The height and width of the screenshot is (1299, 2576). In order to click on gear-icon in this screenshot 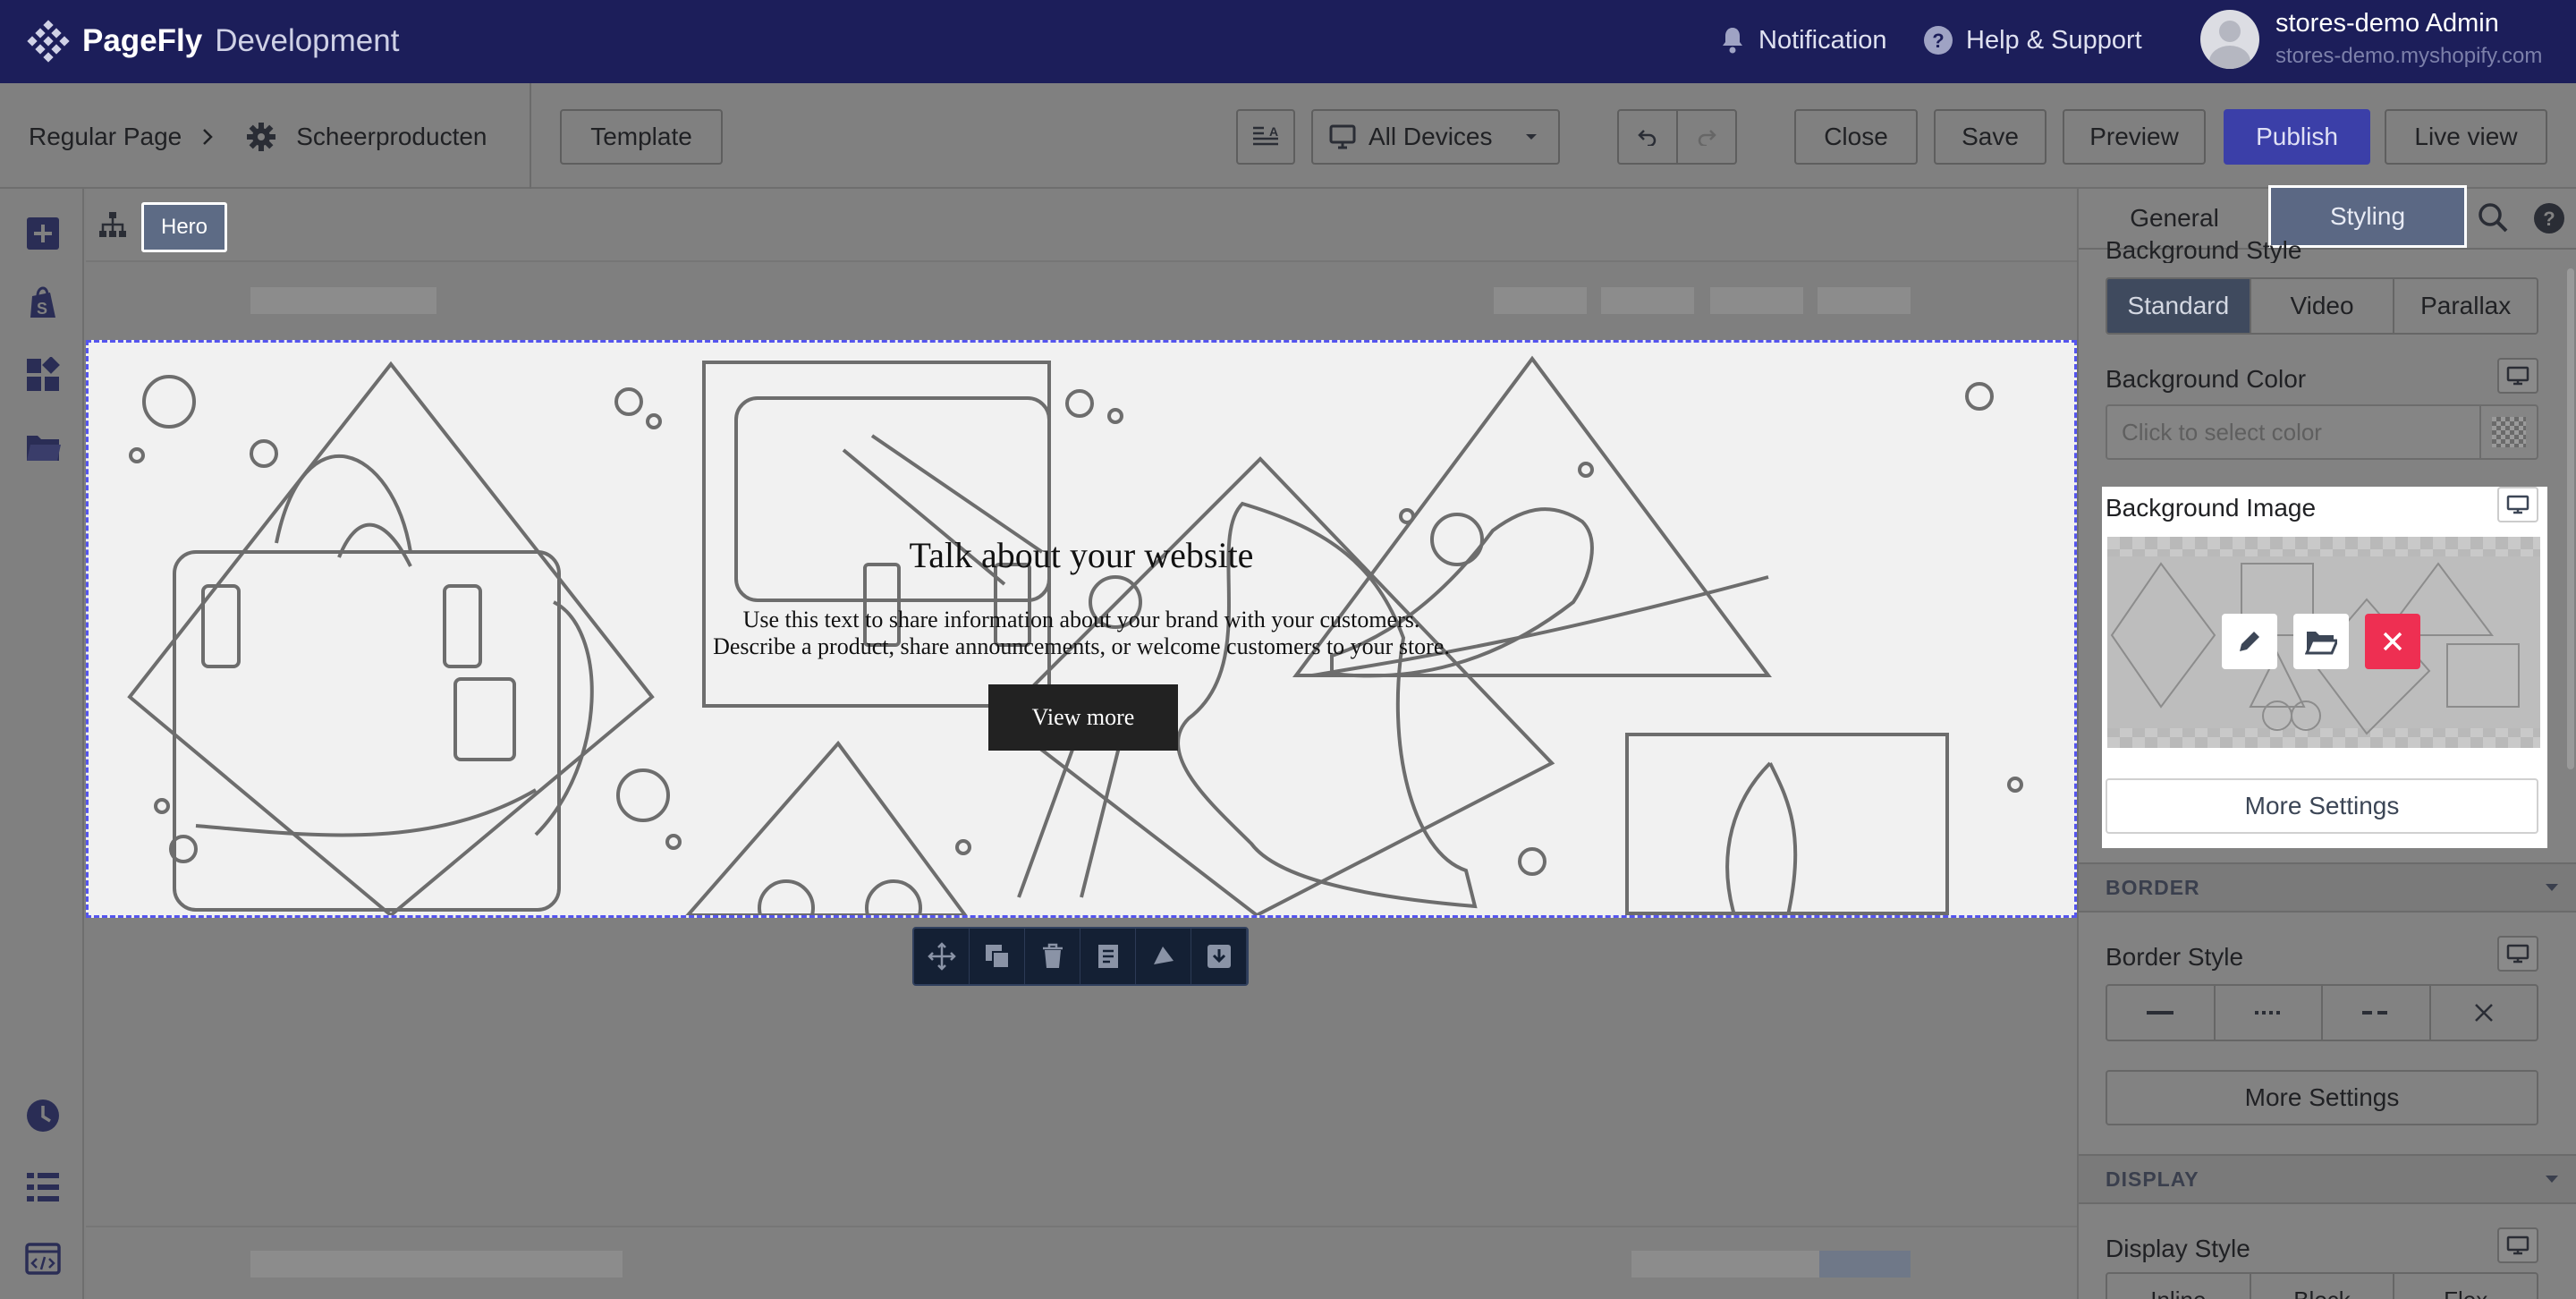, I will do `click(261, 137)`.